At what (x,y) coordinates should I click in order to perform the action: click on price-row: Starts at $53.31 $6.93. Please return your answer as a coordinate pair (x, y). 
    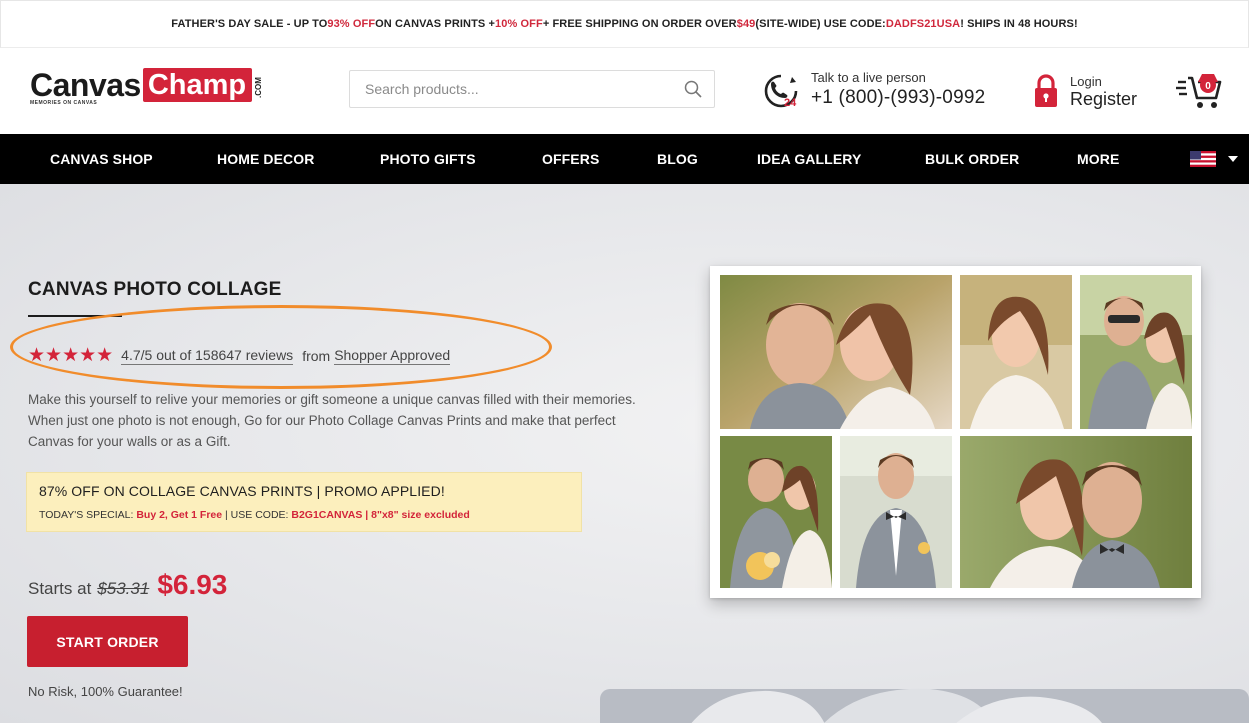
    Looking at the image, I should click on (127, 585).